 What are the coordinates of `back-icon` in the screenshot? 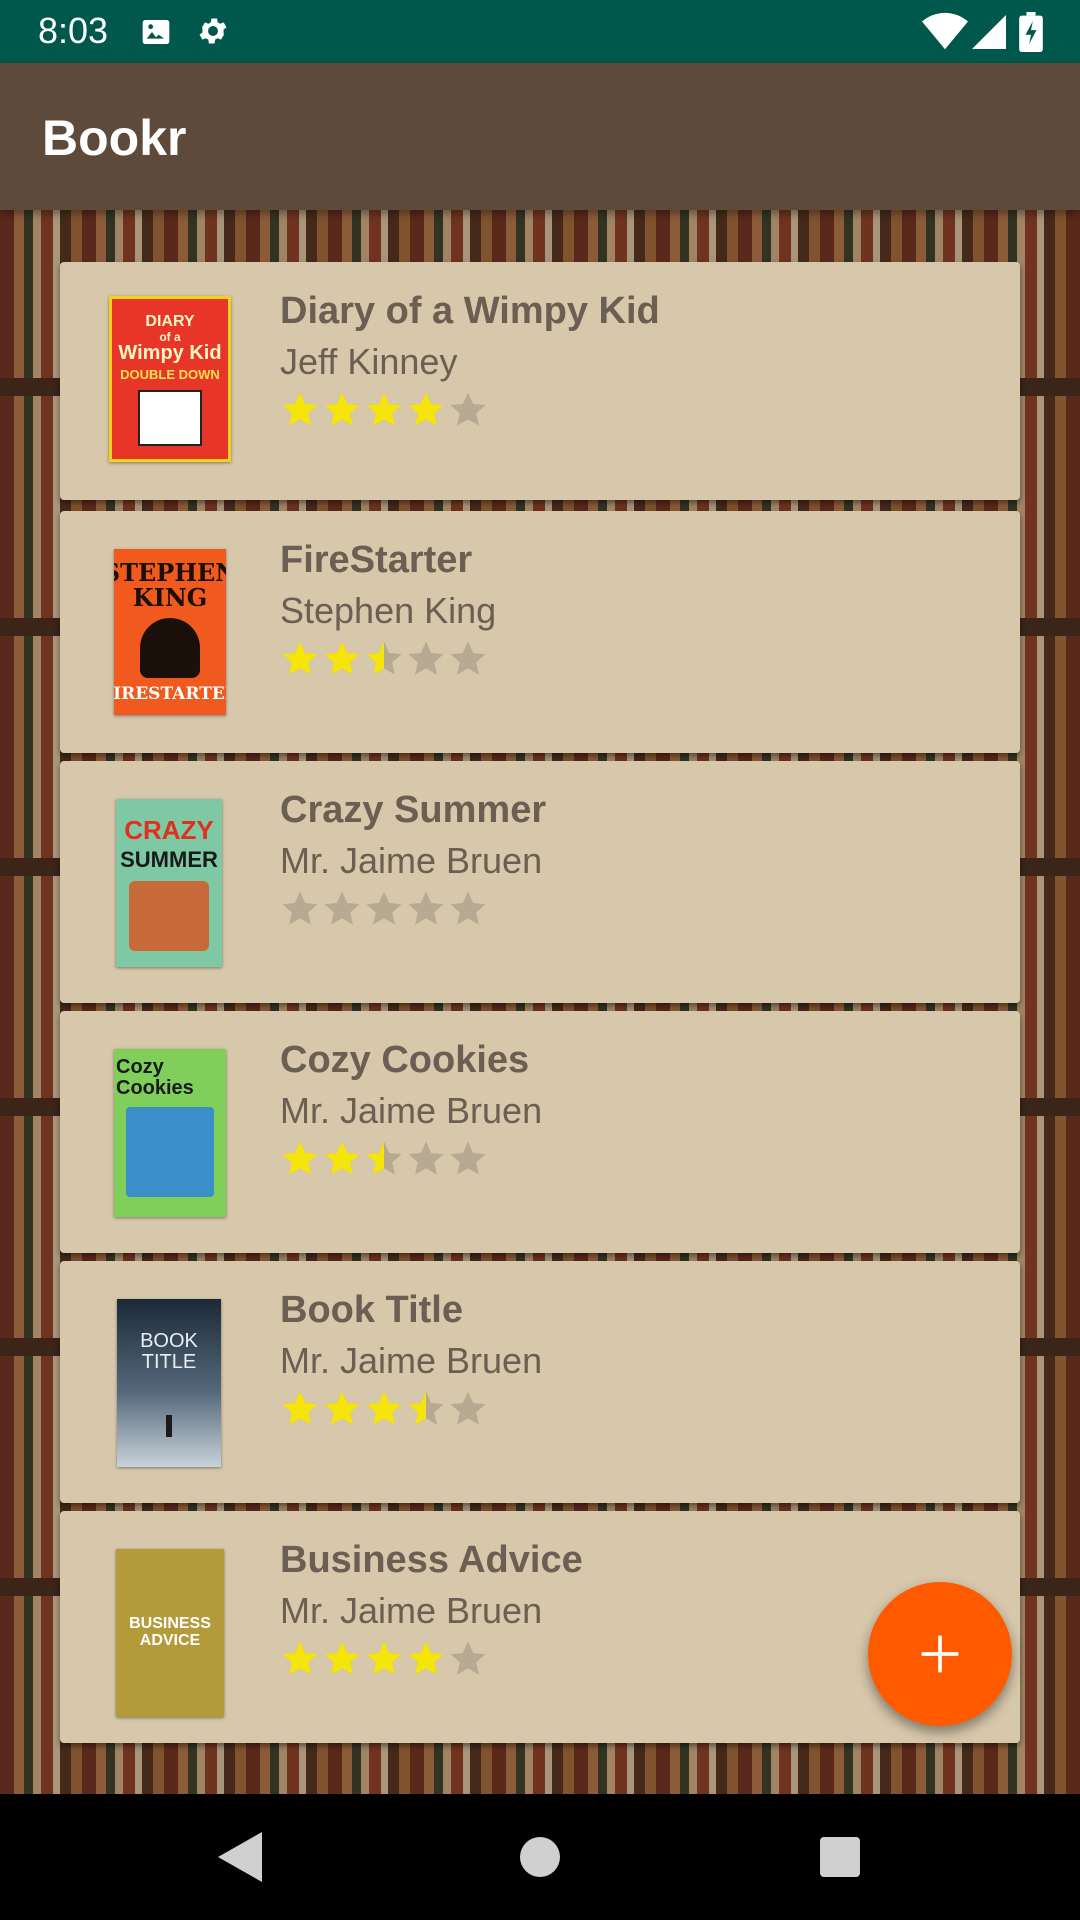 It's located at (240, 1857).